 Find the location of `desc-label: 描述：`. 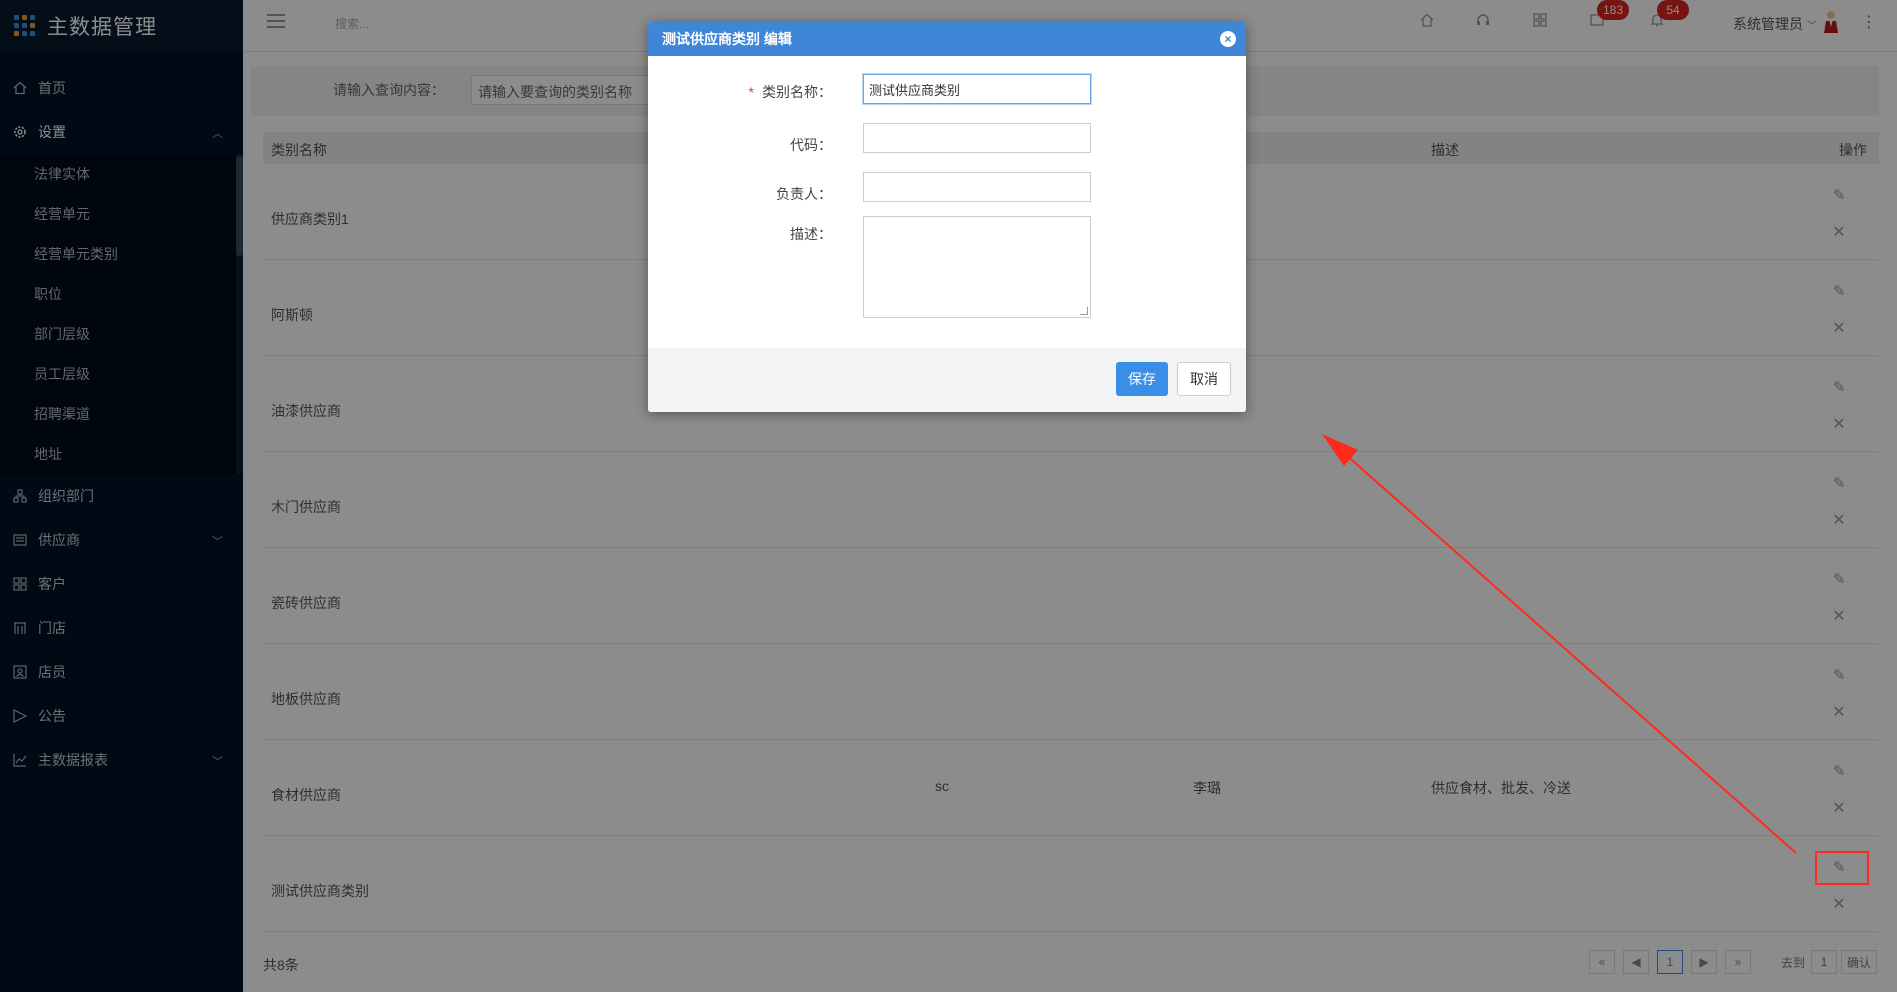

desc-label: 描述： is located at coordinates (811, 234).